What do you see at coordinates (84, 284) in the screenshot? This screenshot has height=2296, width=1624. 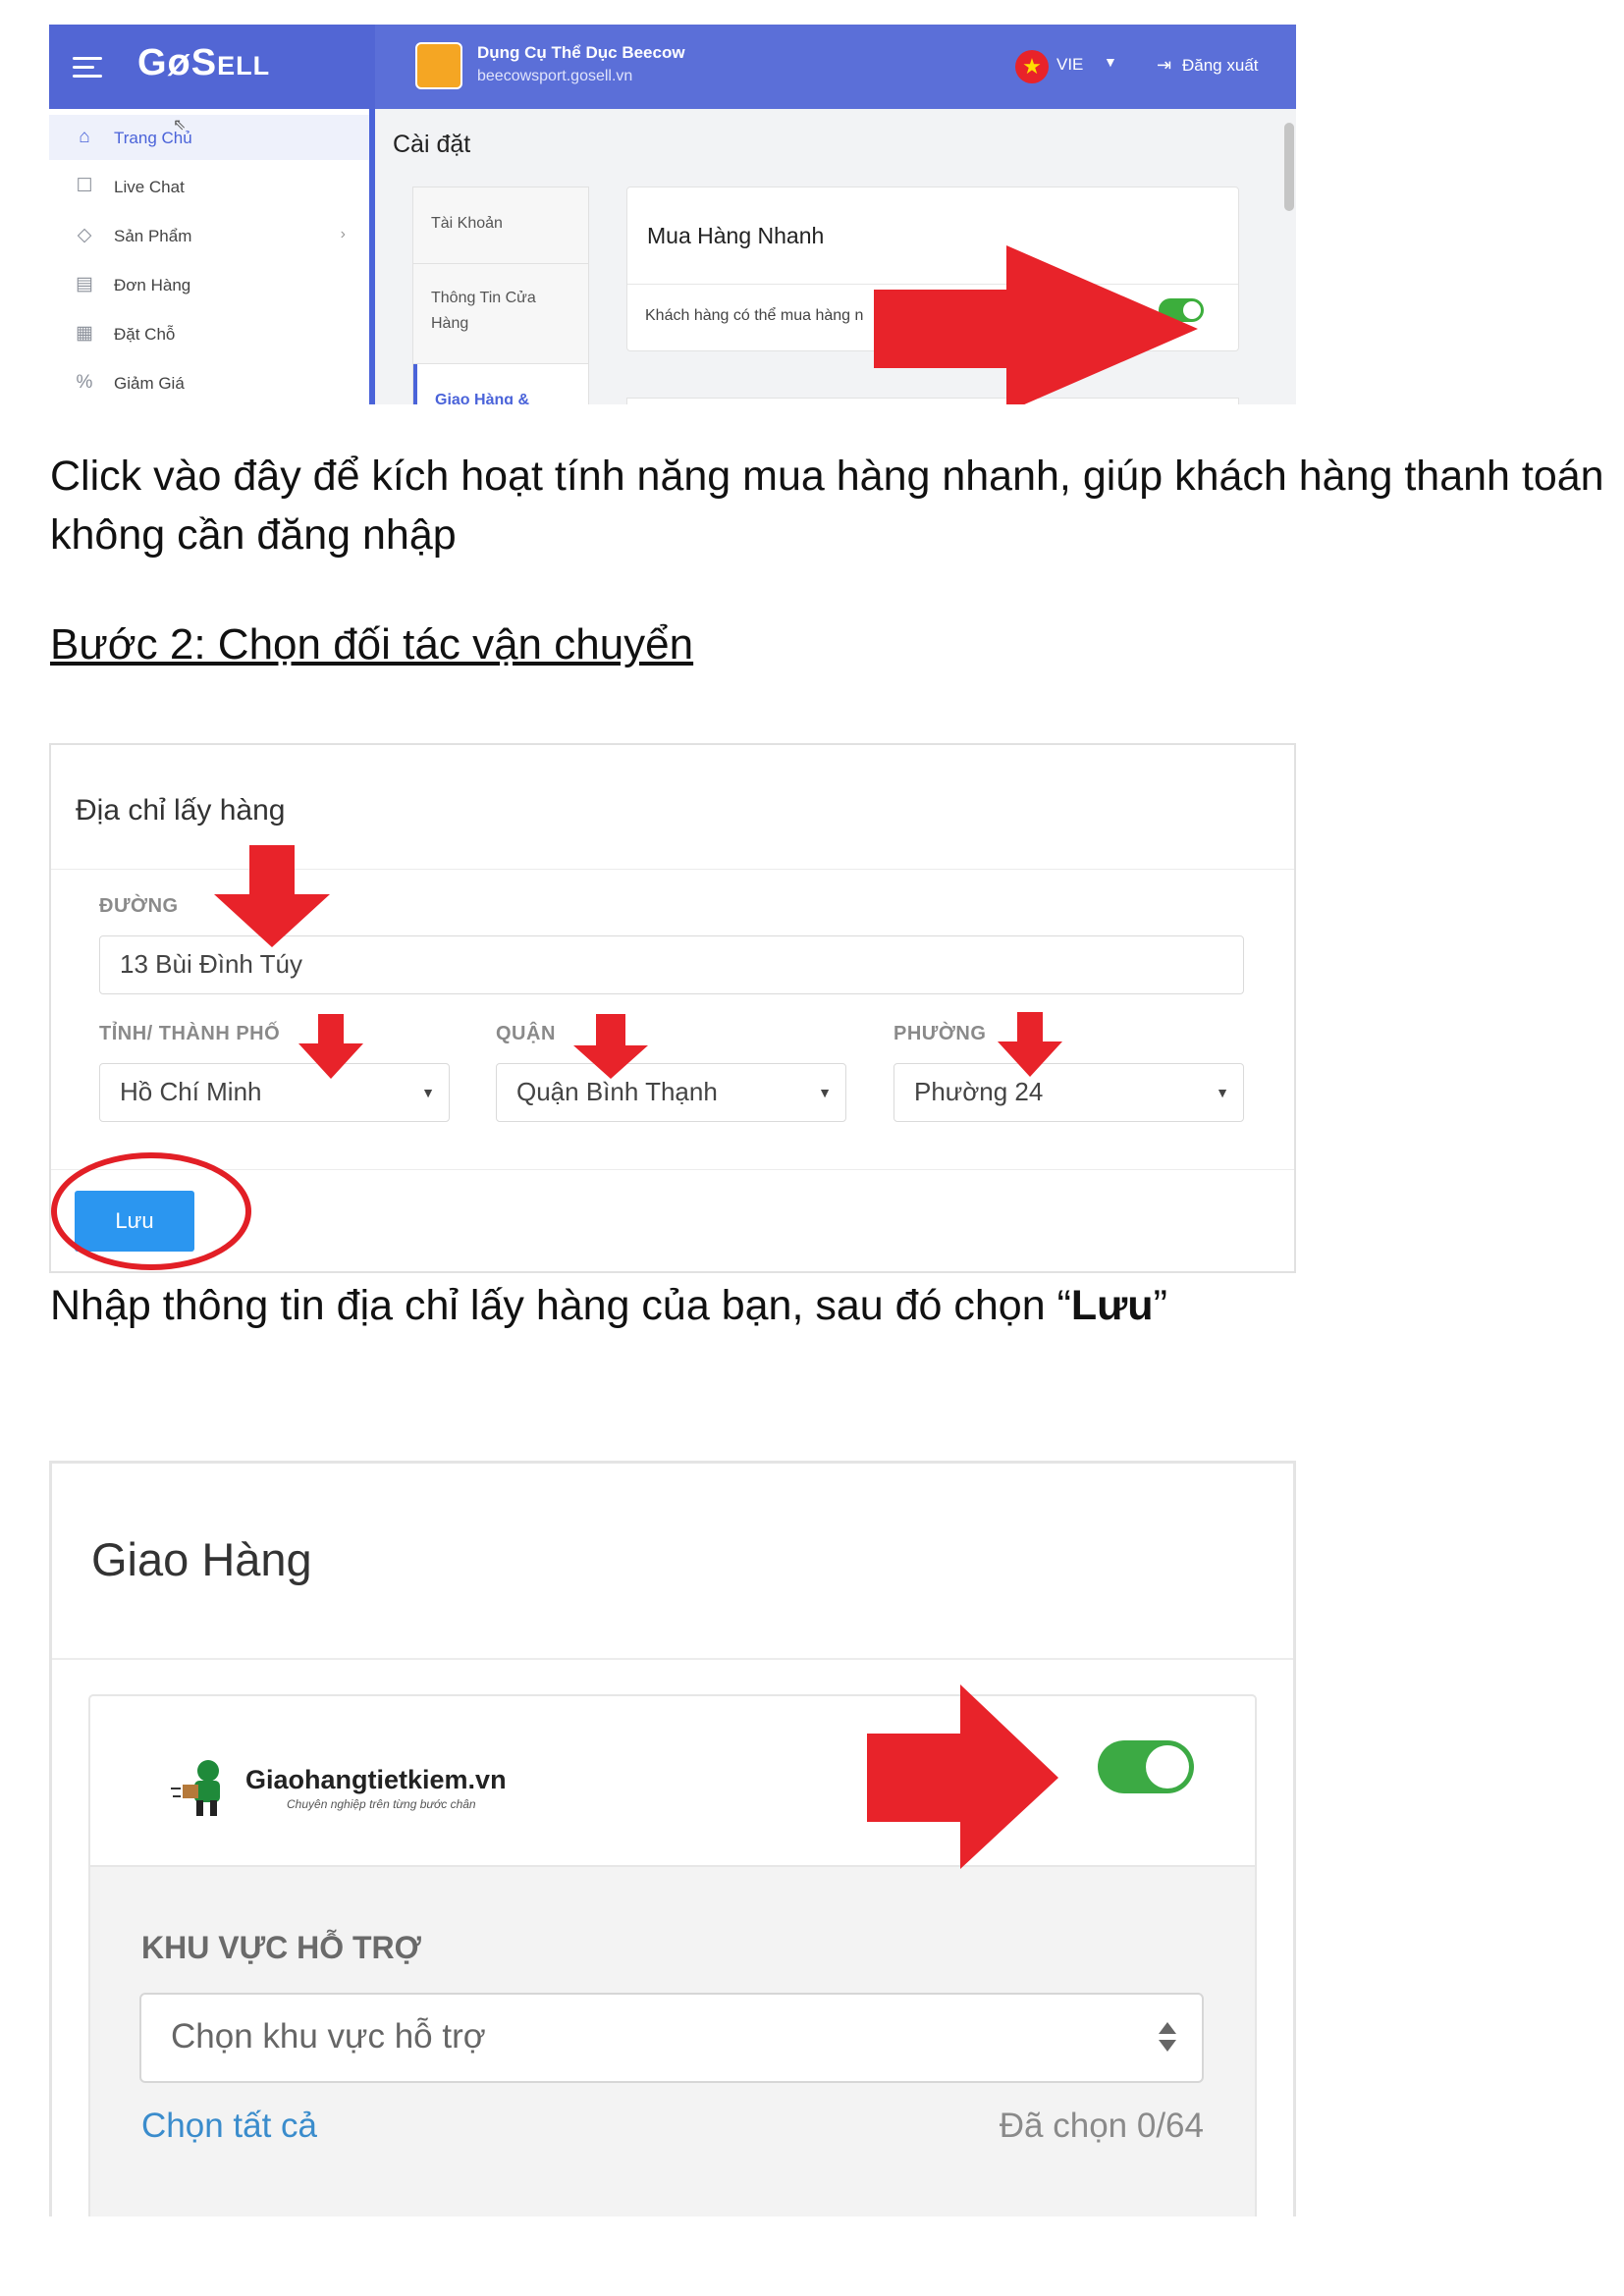 I see `document-icon: ▤` at bounding box center [84, 284].